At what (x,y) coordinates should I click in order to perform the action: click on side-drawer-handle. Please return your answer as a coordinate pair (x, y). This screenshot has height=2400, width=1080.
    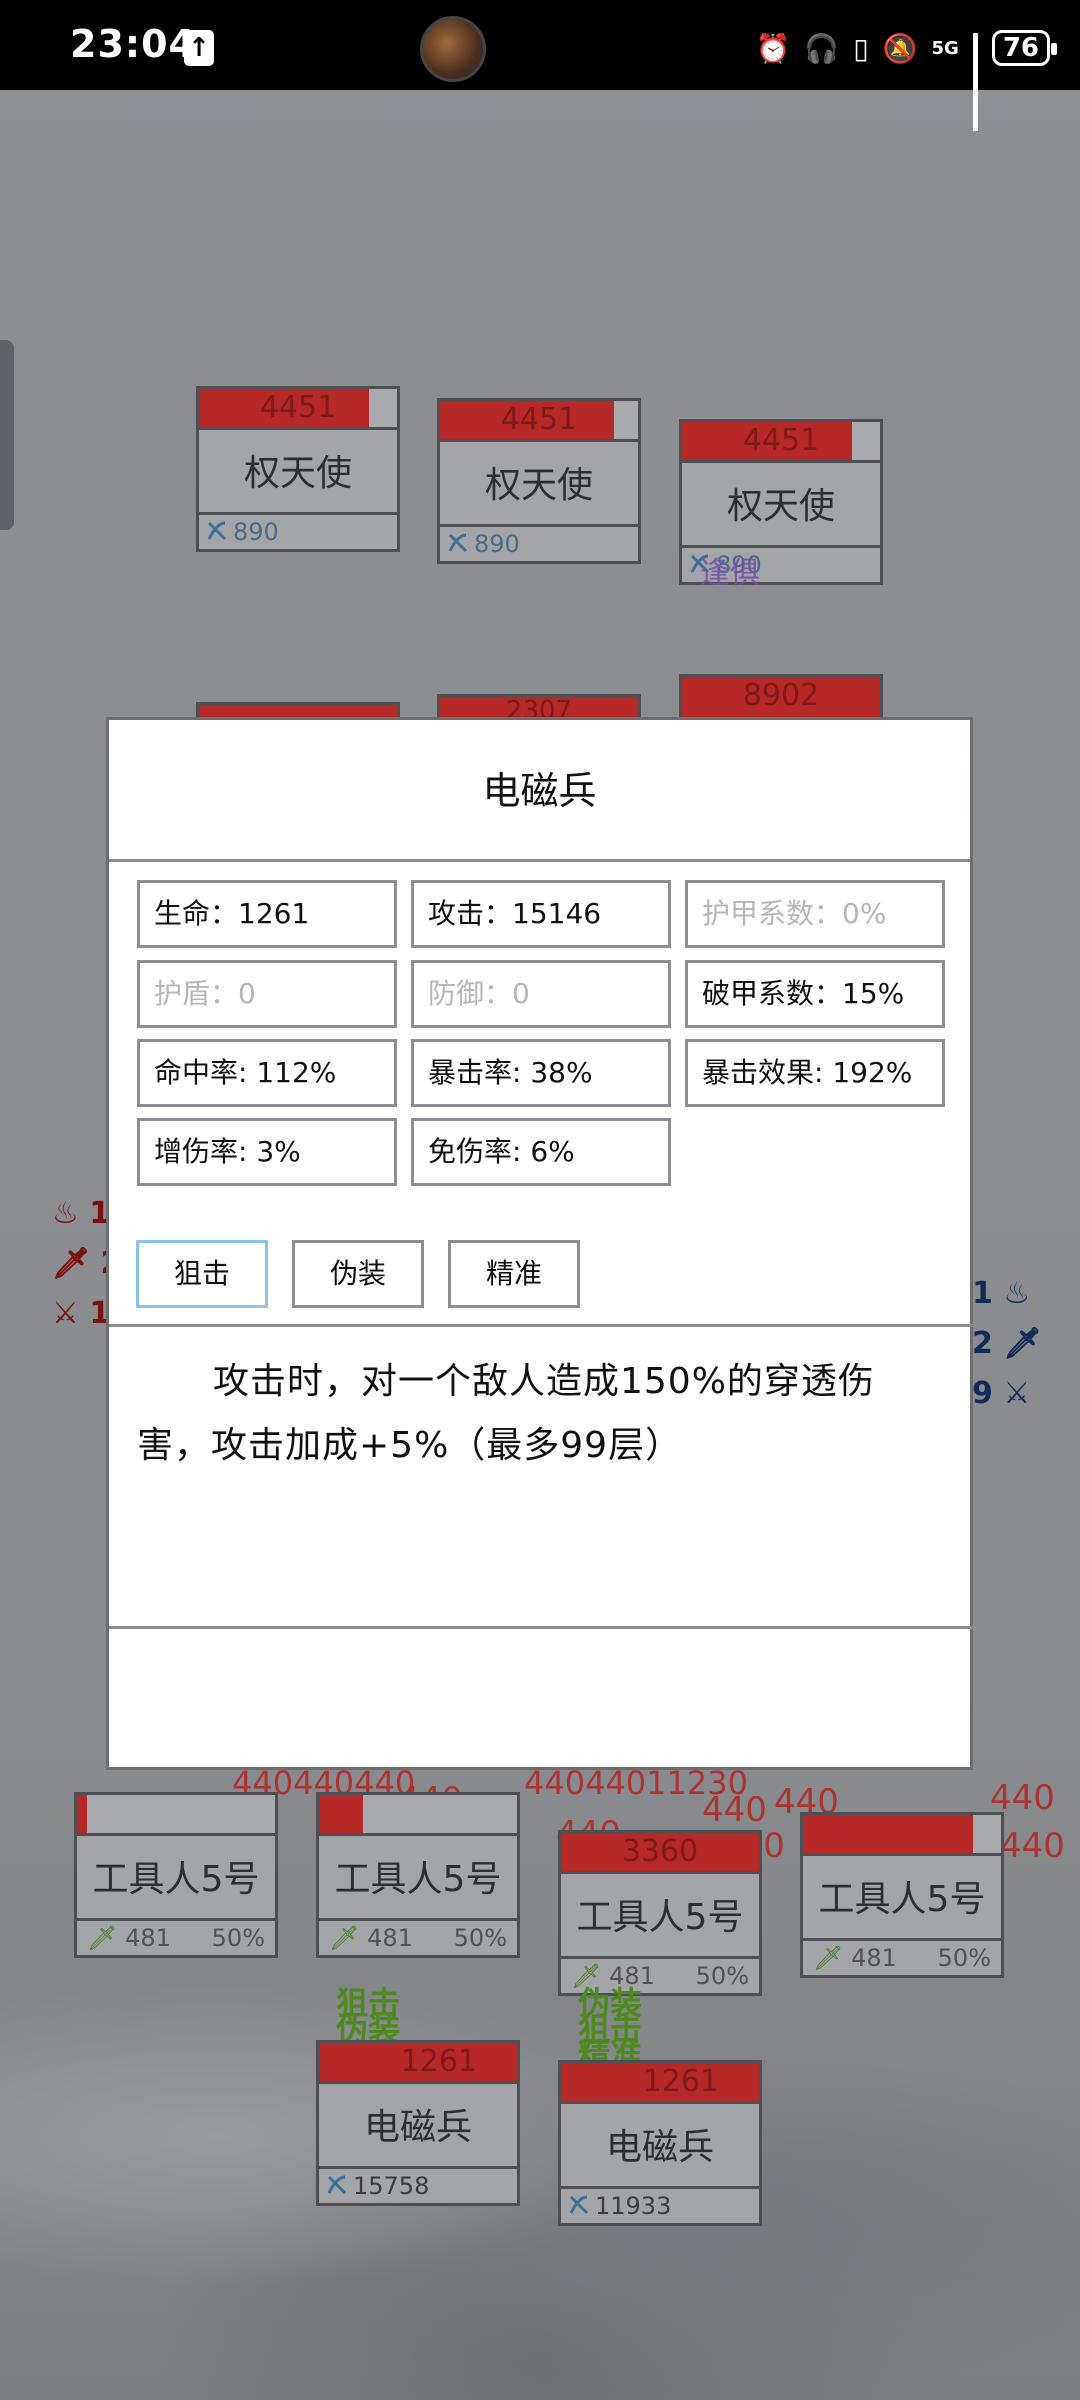
    Looking at the image, I should click on (7, 435).